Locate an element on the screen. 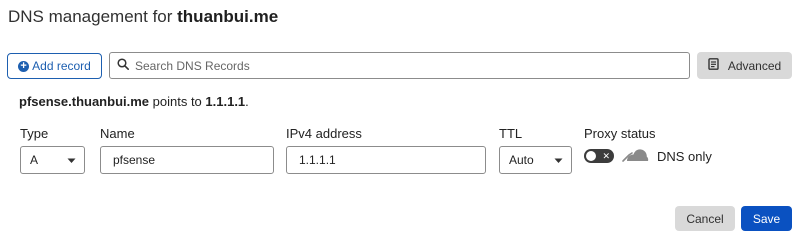  ipv4-value: 1.1.1.1 is located at coordinates (317, 160).